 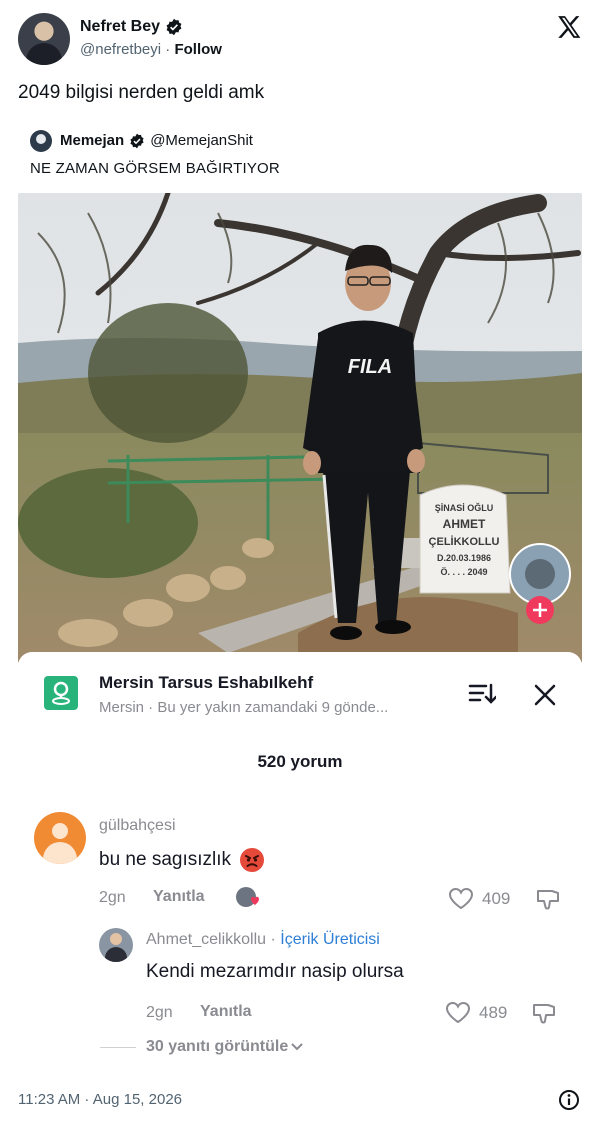 What do you see at coordinates (464, 558) in the screenshot?
I see `headstone-line-4: D.20.03.1986` at bounding box center [464, 558].